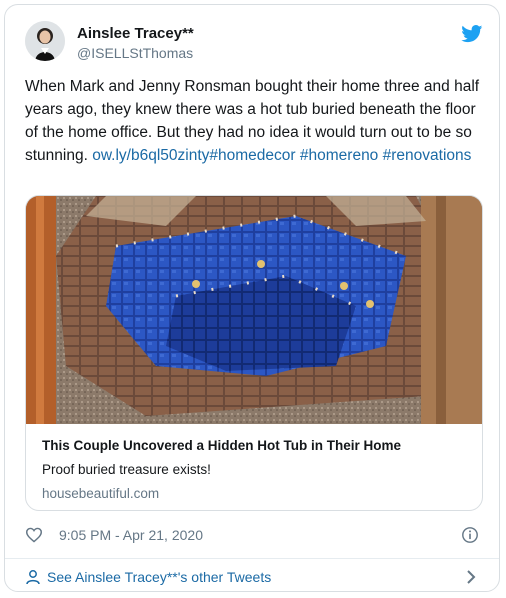 This screenshot has height=598, width=506. I want to click on hashtag-homedecor: #homedecor, so click(252, 155).